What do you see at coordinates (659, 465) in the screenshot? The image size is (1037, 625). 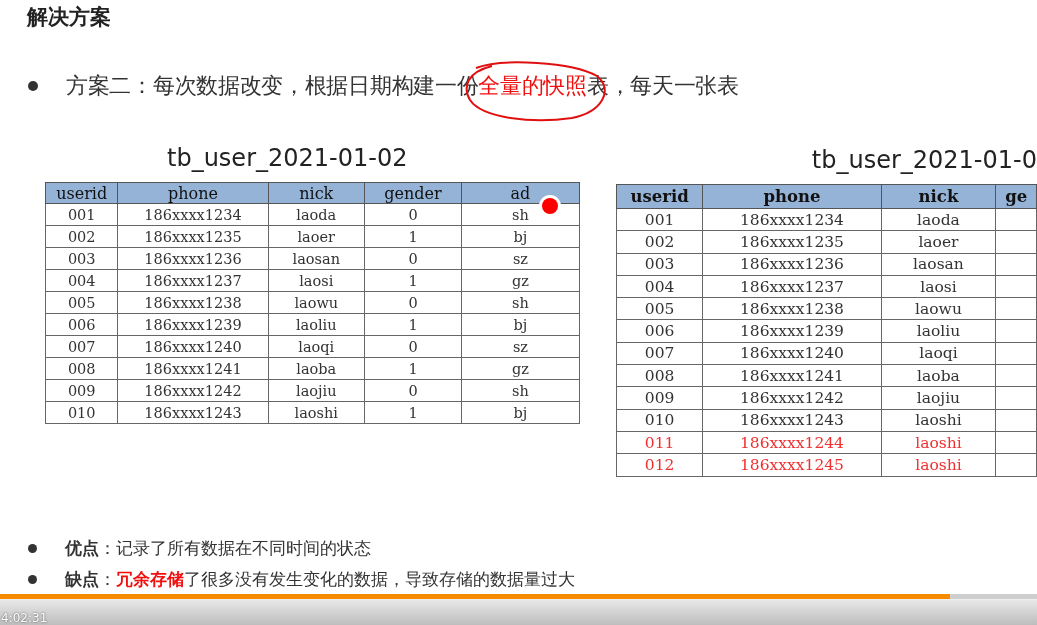 I see `table-cell: 012` at bounding box center [659, 465].